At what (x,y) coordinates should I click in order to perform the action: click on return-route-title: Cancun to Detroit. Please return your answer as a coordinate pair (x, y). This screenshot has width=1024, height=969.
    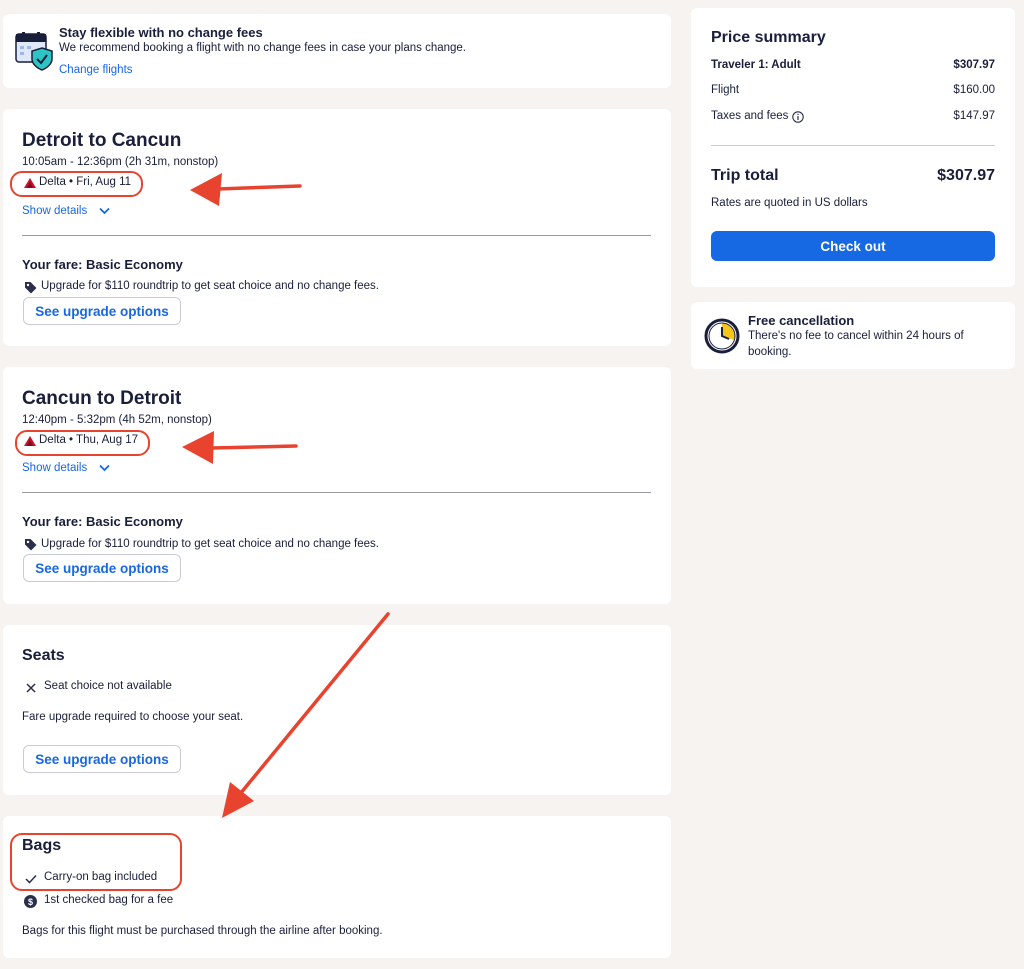
    Looking at the image, I should click on (102, 398).